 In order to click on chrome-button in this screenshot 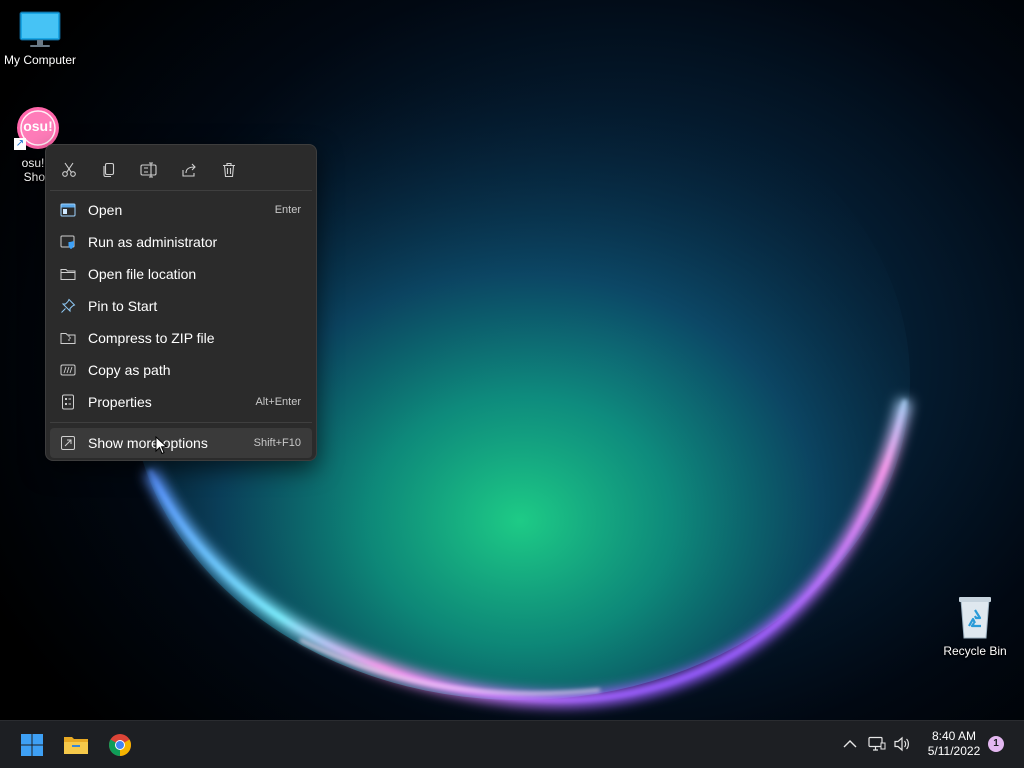, I will do `click(120, 745)`.